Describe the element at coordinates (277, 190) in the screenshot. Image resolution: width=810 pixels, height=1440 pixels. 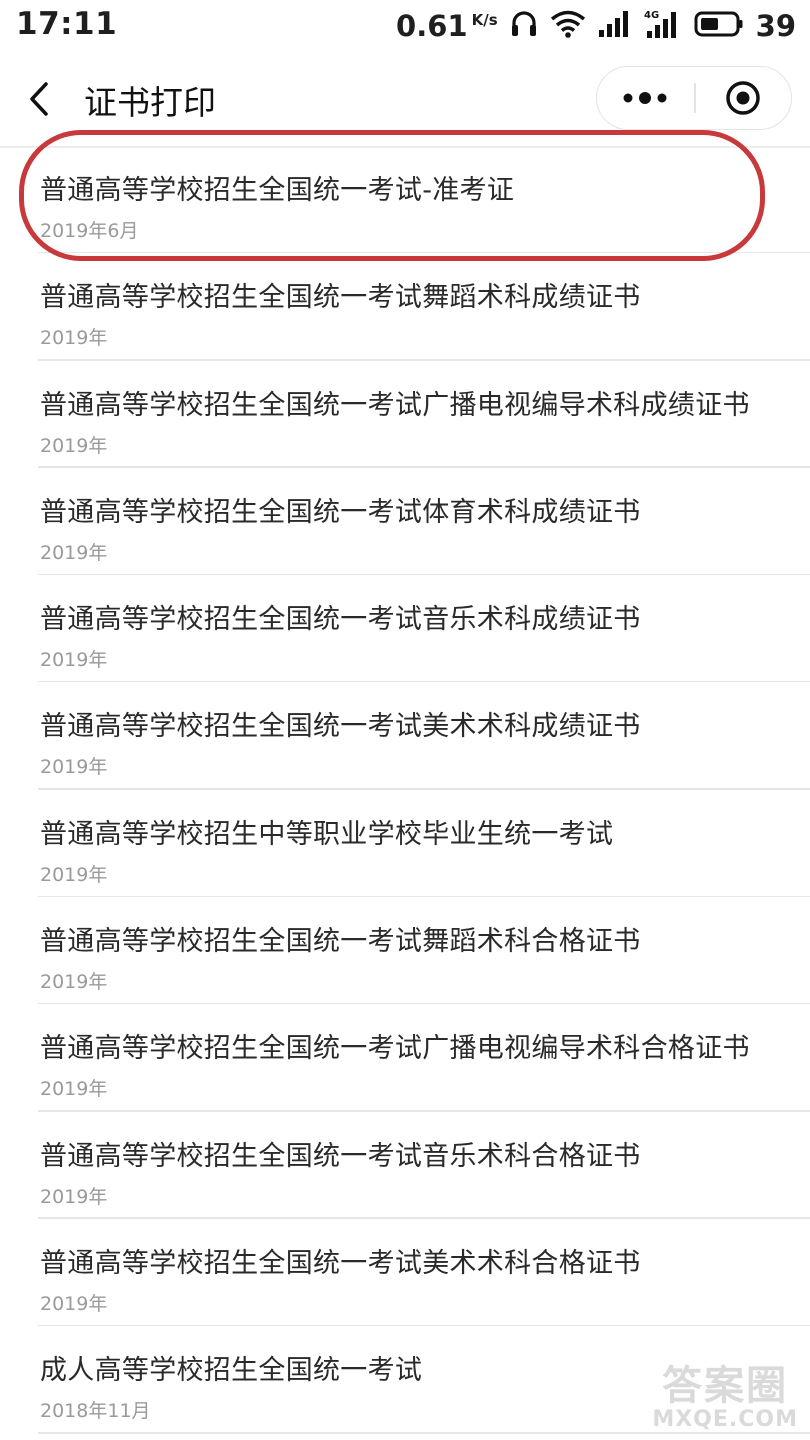
I see `item-title: 普通高等学校招生全国统一考试-准考证` at that location.